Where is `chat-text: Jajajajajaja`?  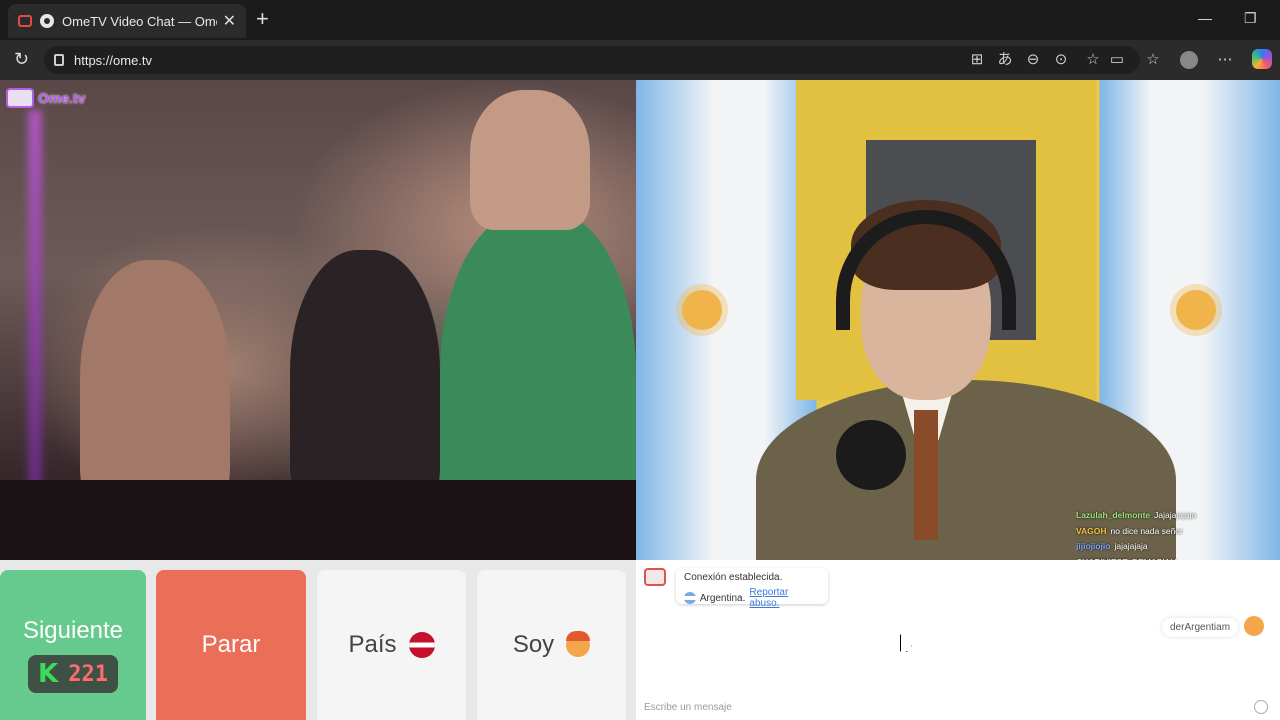
chat-text: Jajajajajaja is located at coordinates (1175, 515).